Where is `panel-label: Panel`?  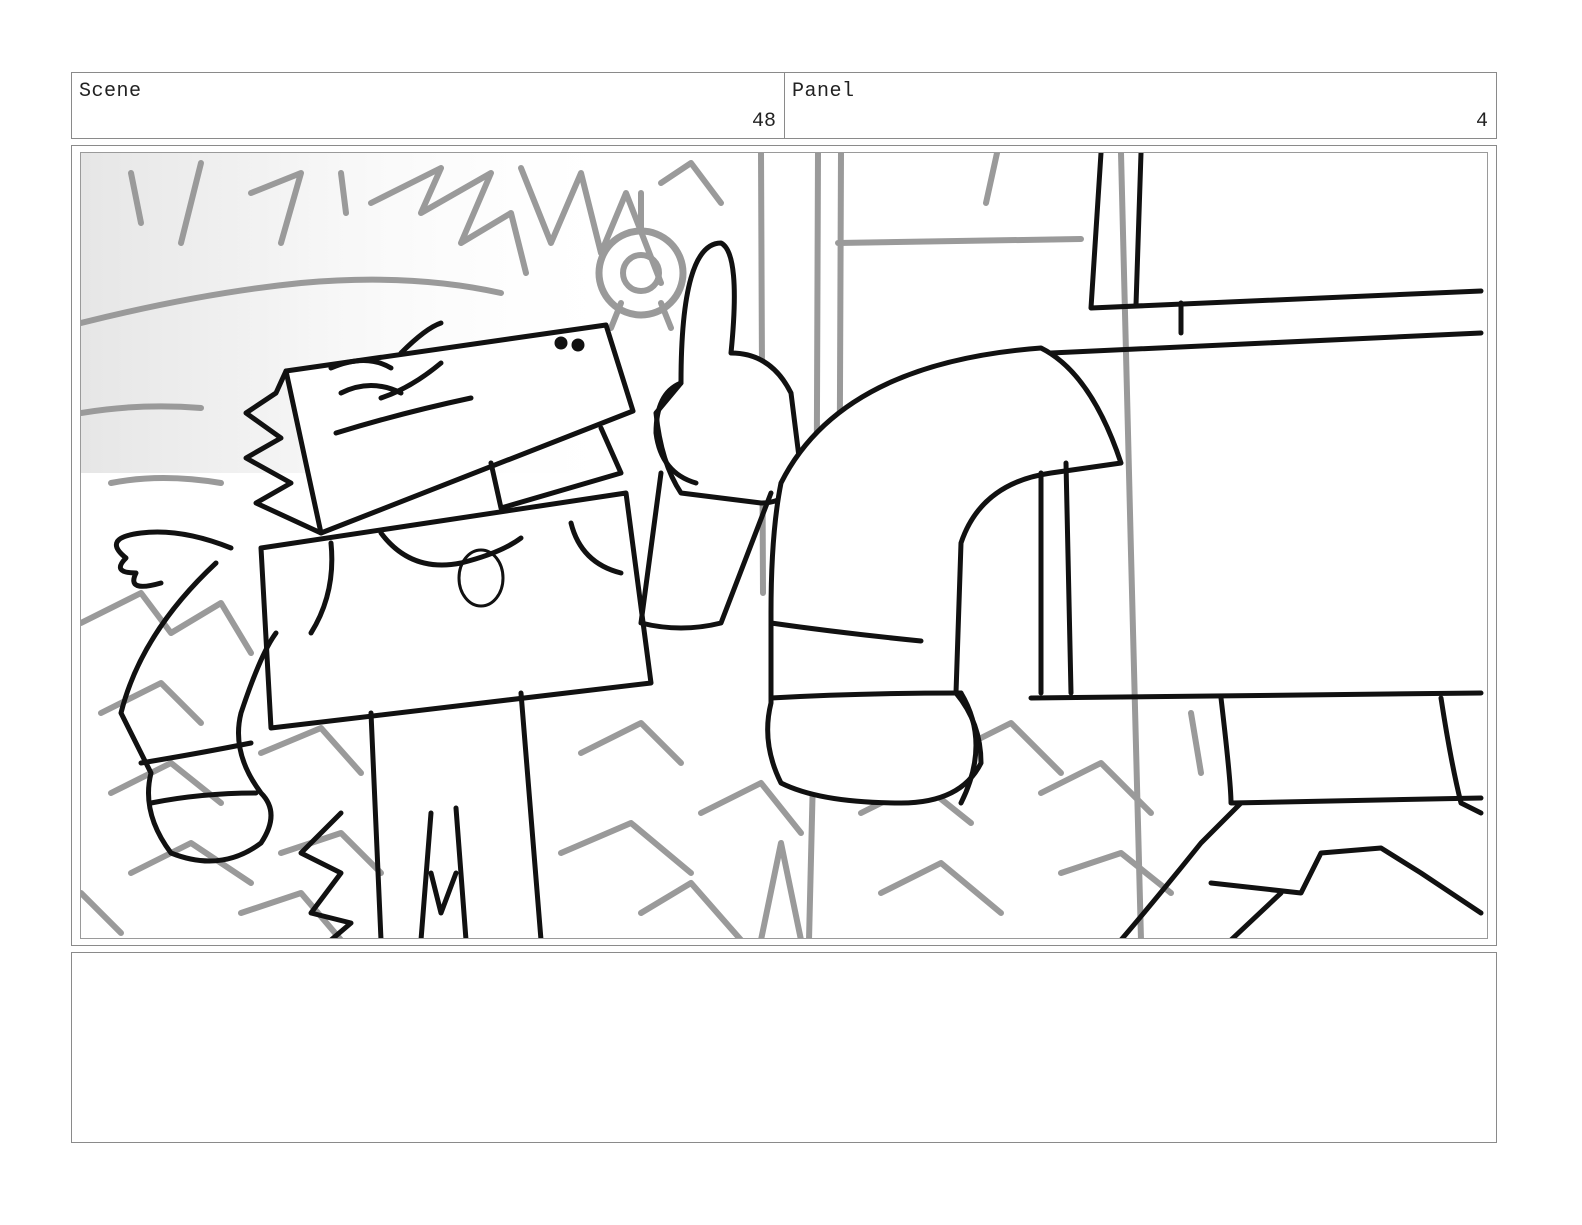
panel-label: Panel is located at coordinates (823, 91).